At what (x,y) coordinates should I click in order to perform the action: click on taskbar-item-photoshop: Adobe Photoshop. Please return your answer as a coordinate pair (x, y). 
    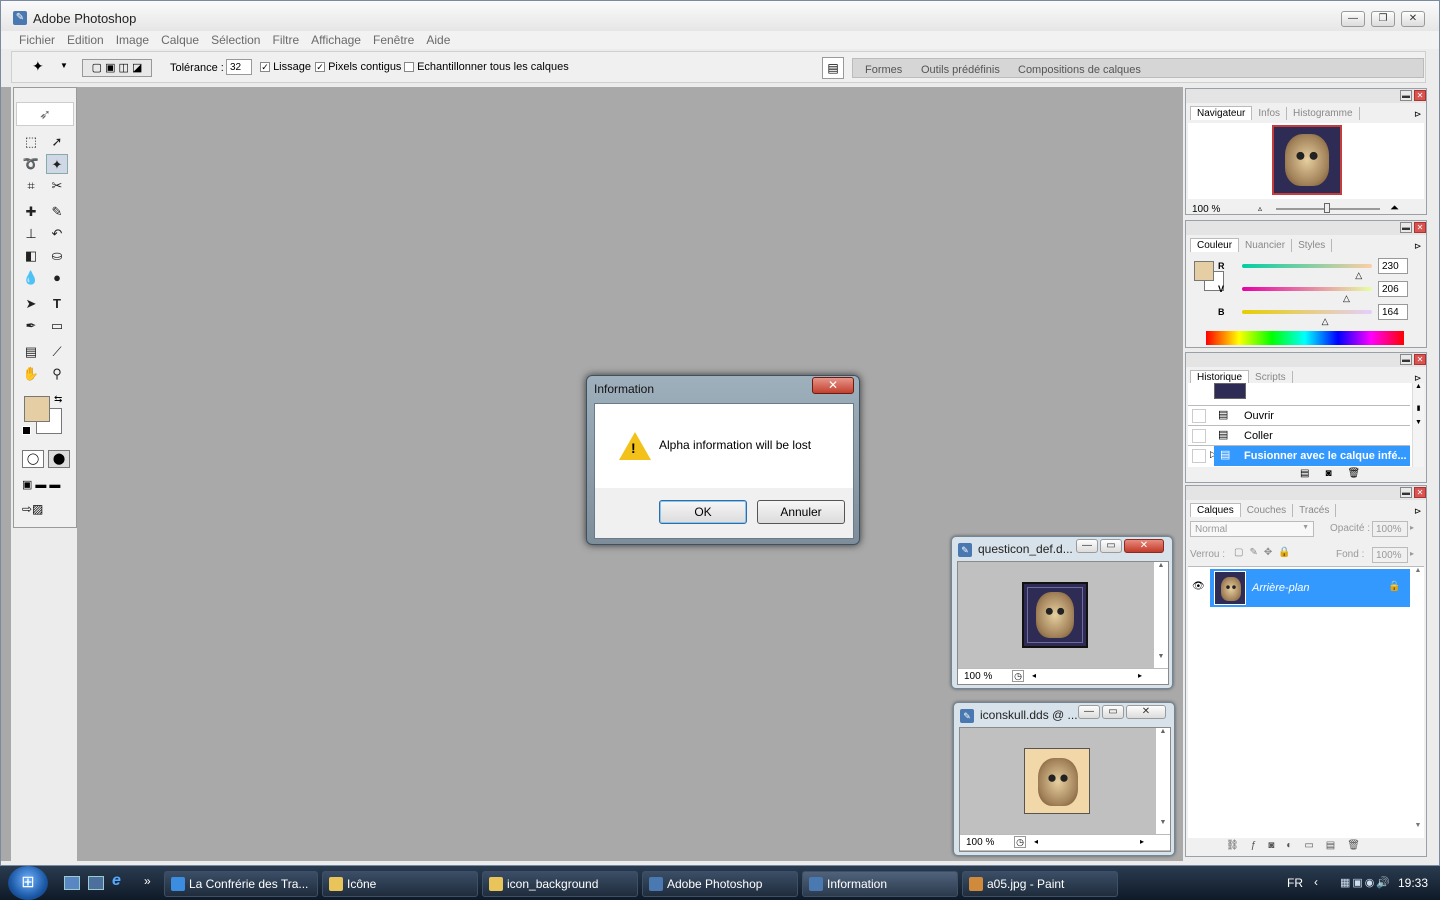
    Looking at the image, I should click on (720, 884).